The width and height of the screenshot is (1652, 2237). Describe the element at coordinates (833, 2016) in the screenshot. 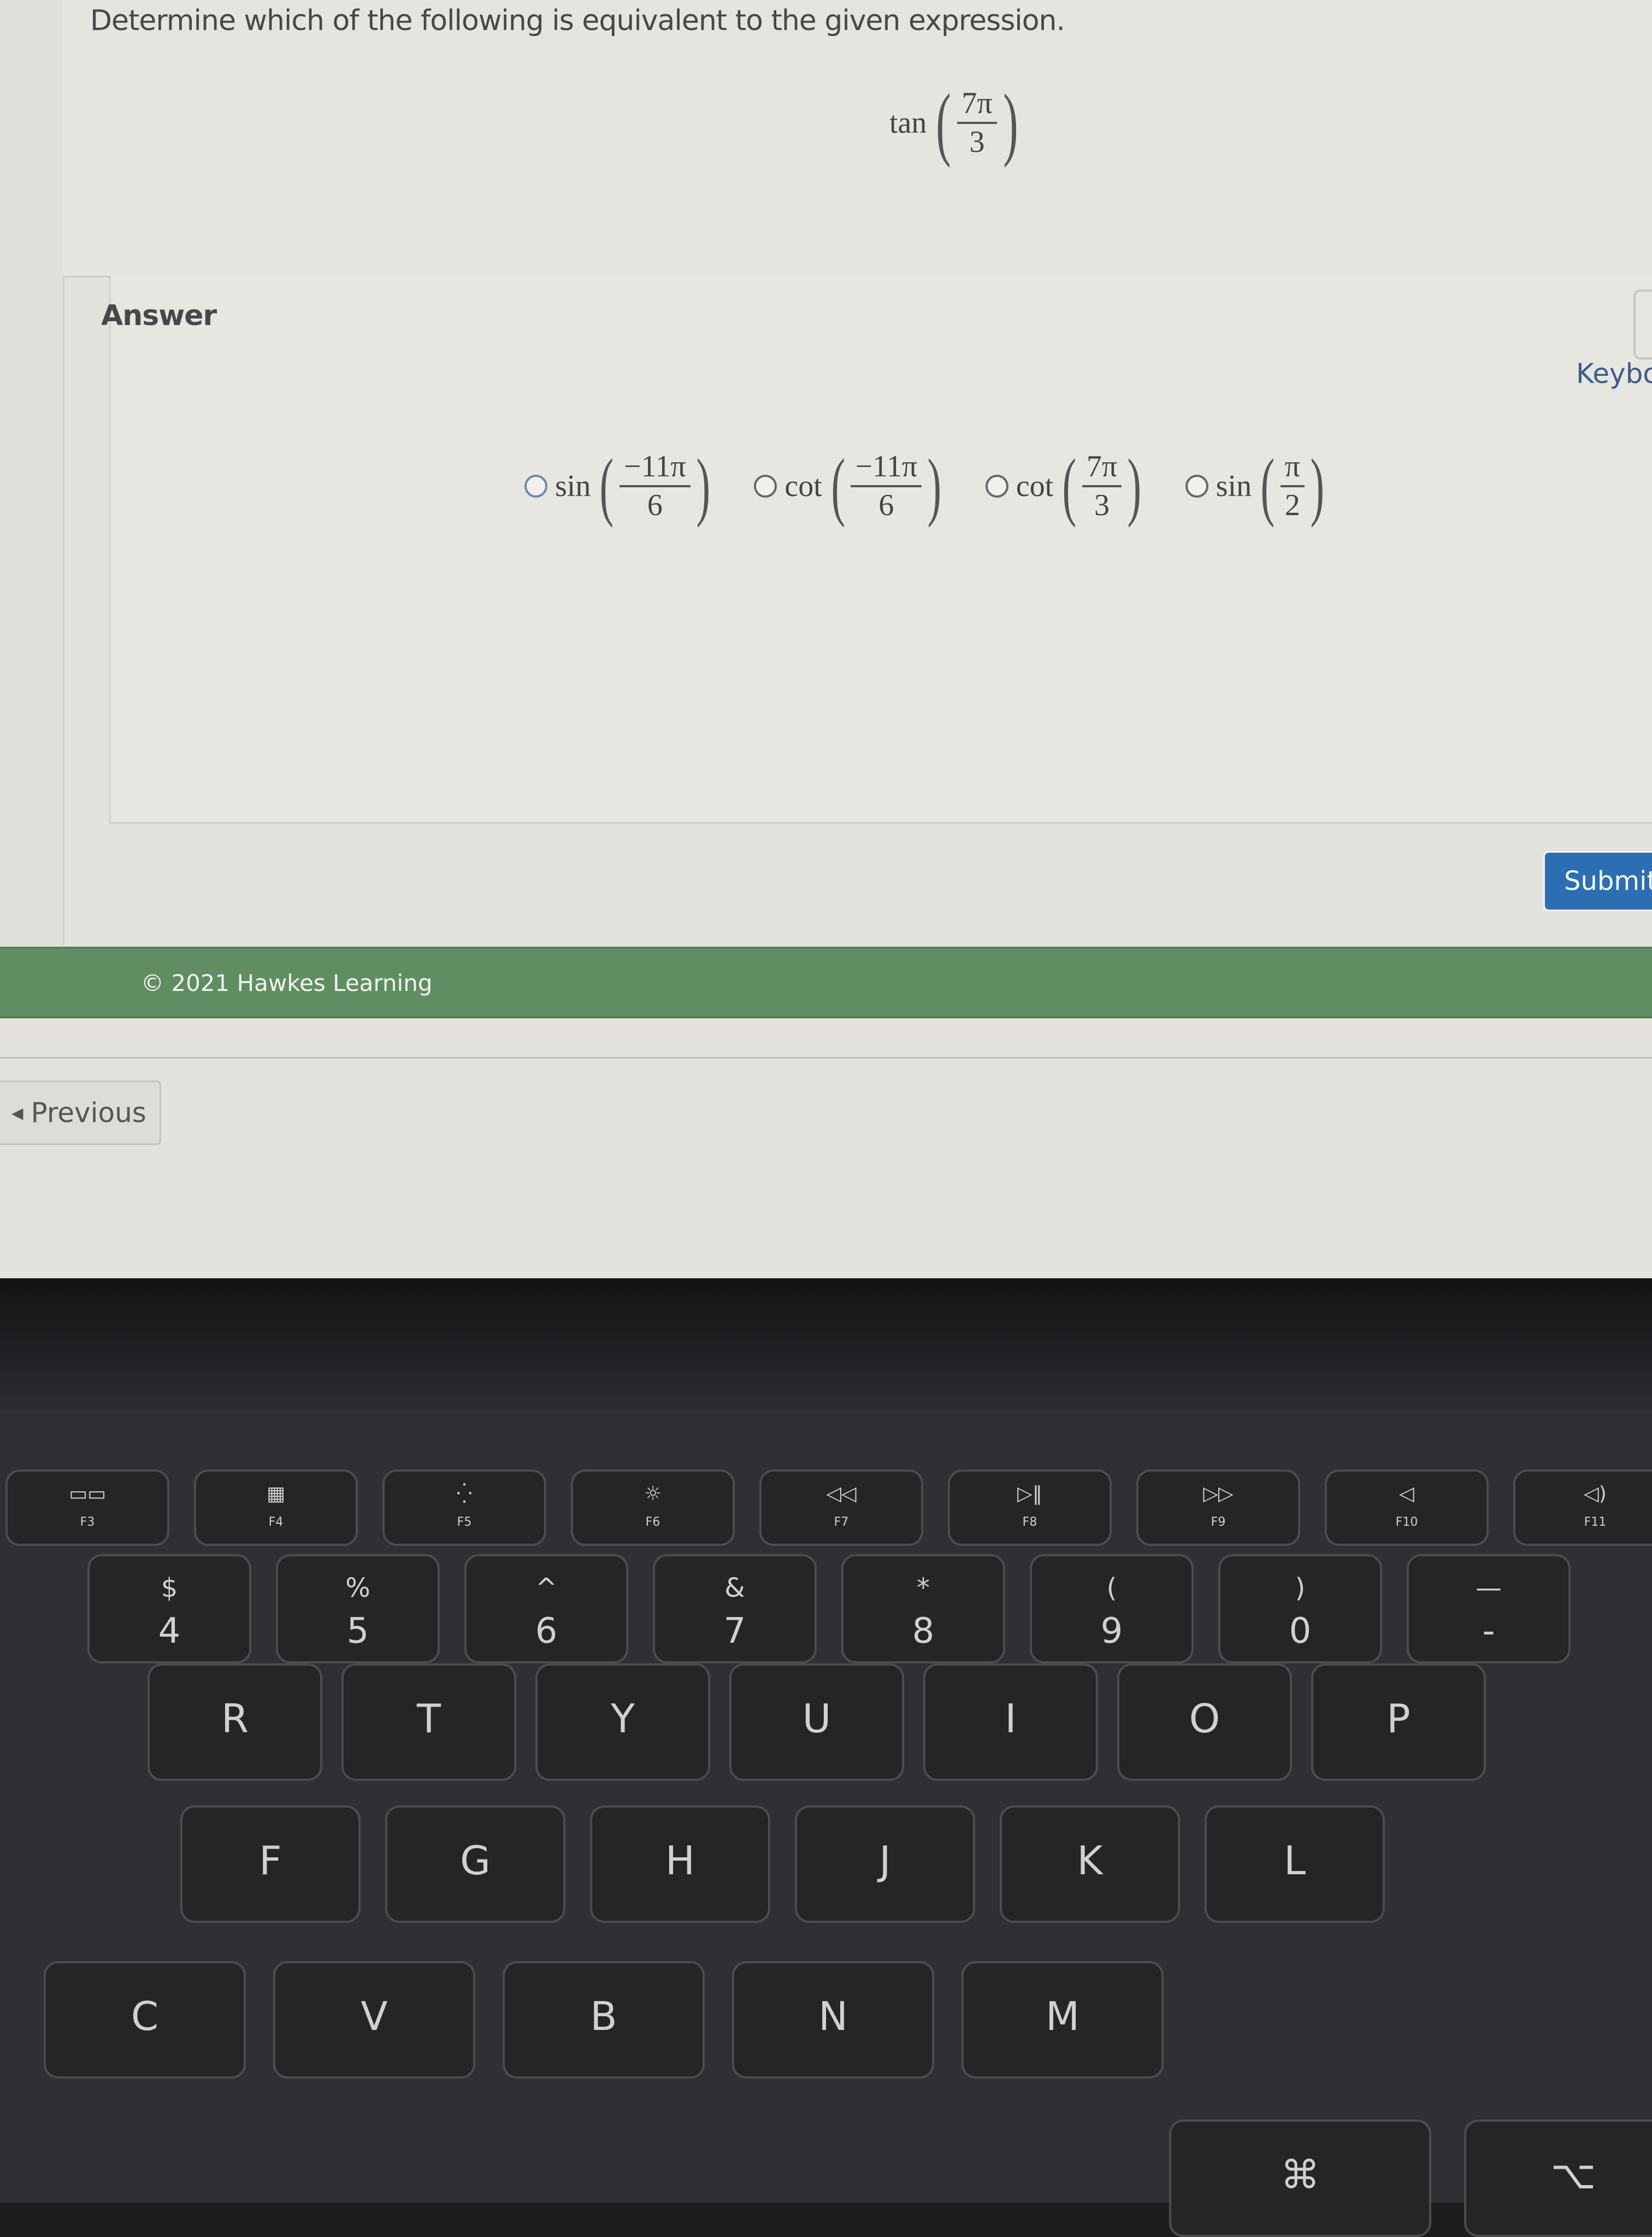

I see `key-letter: N` at that location.